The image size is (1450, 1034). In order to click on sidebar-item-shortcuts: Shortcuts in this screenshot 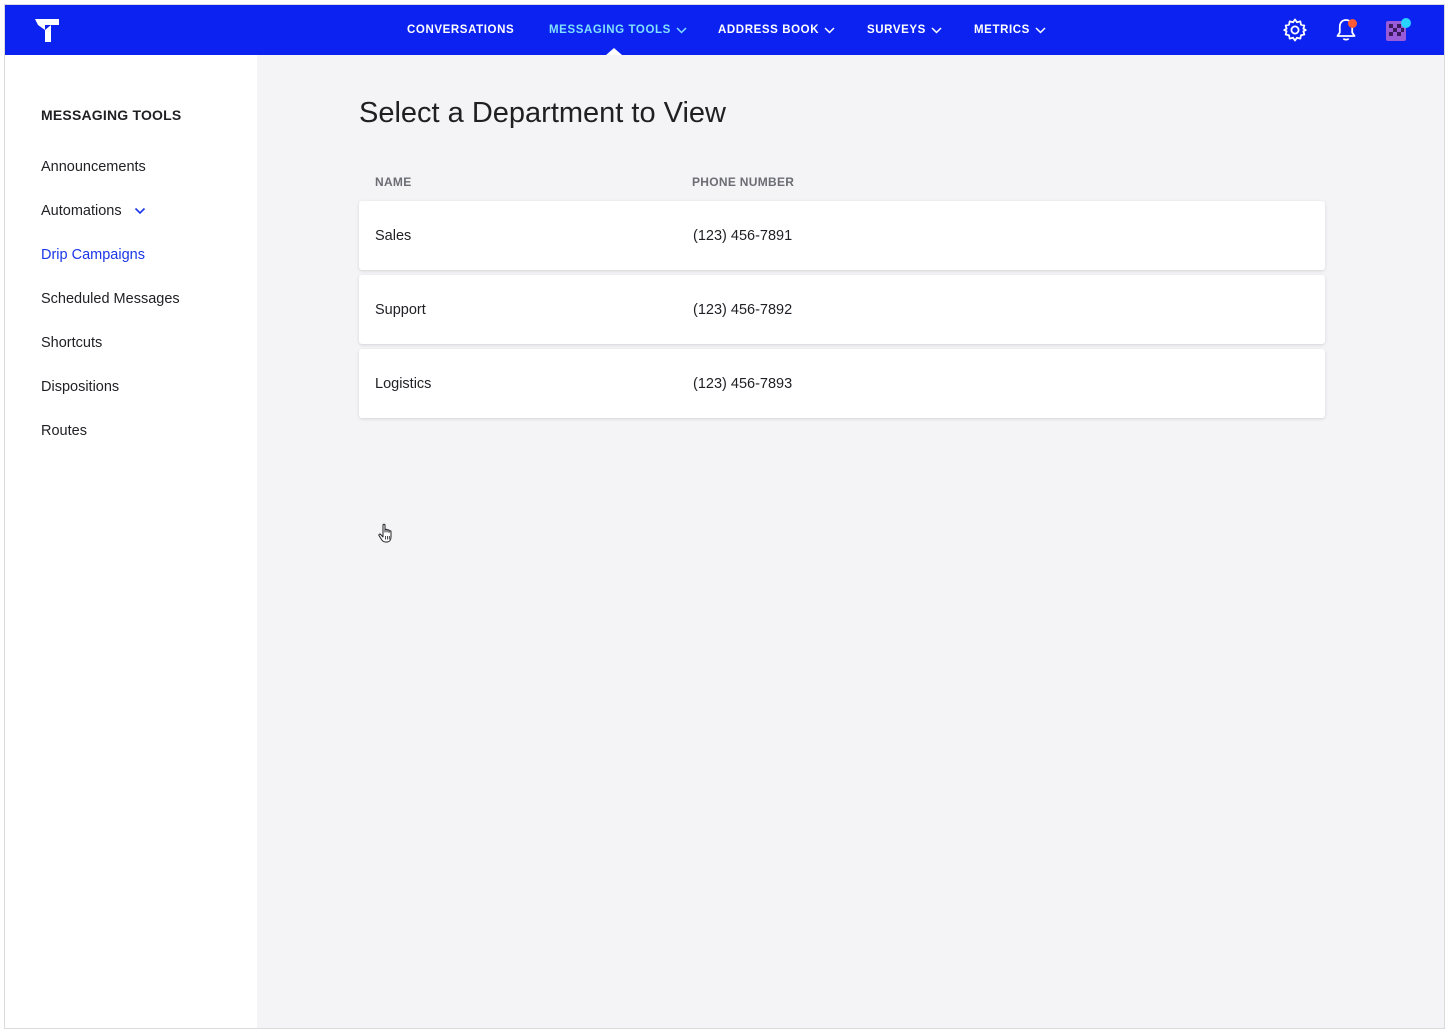, I will do `click(71, 343)`.